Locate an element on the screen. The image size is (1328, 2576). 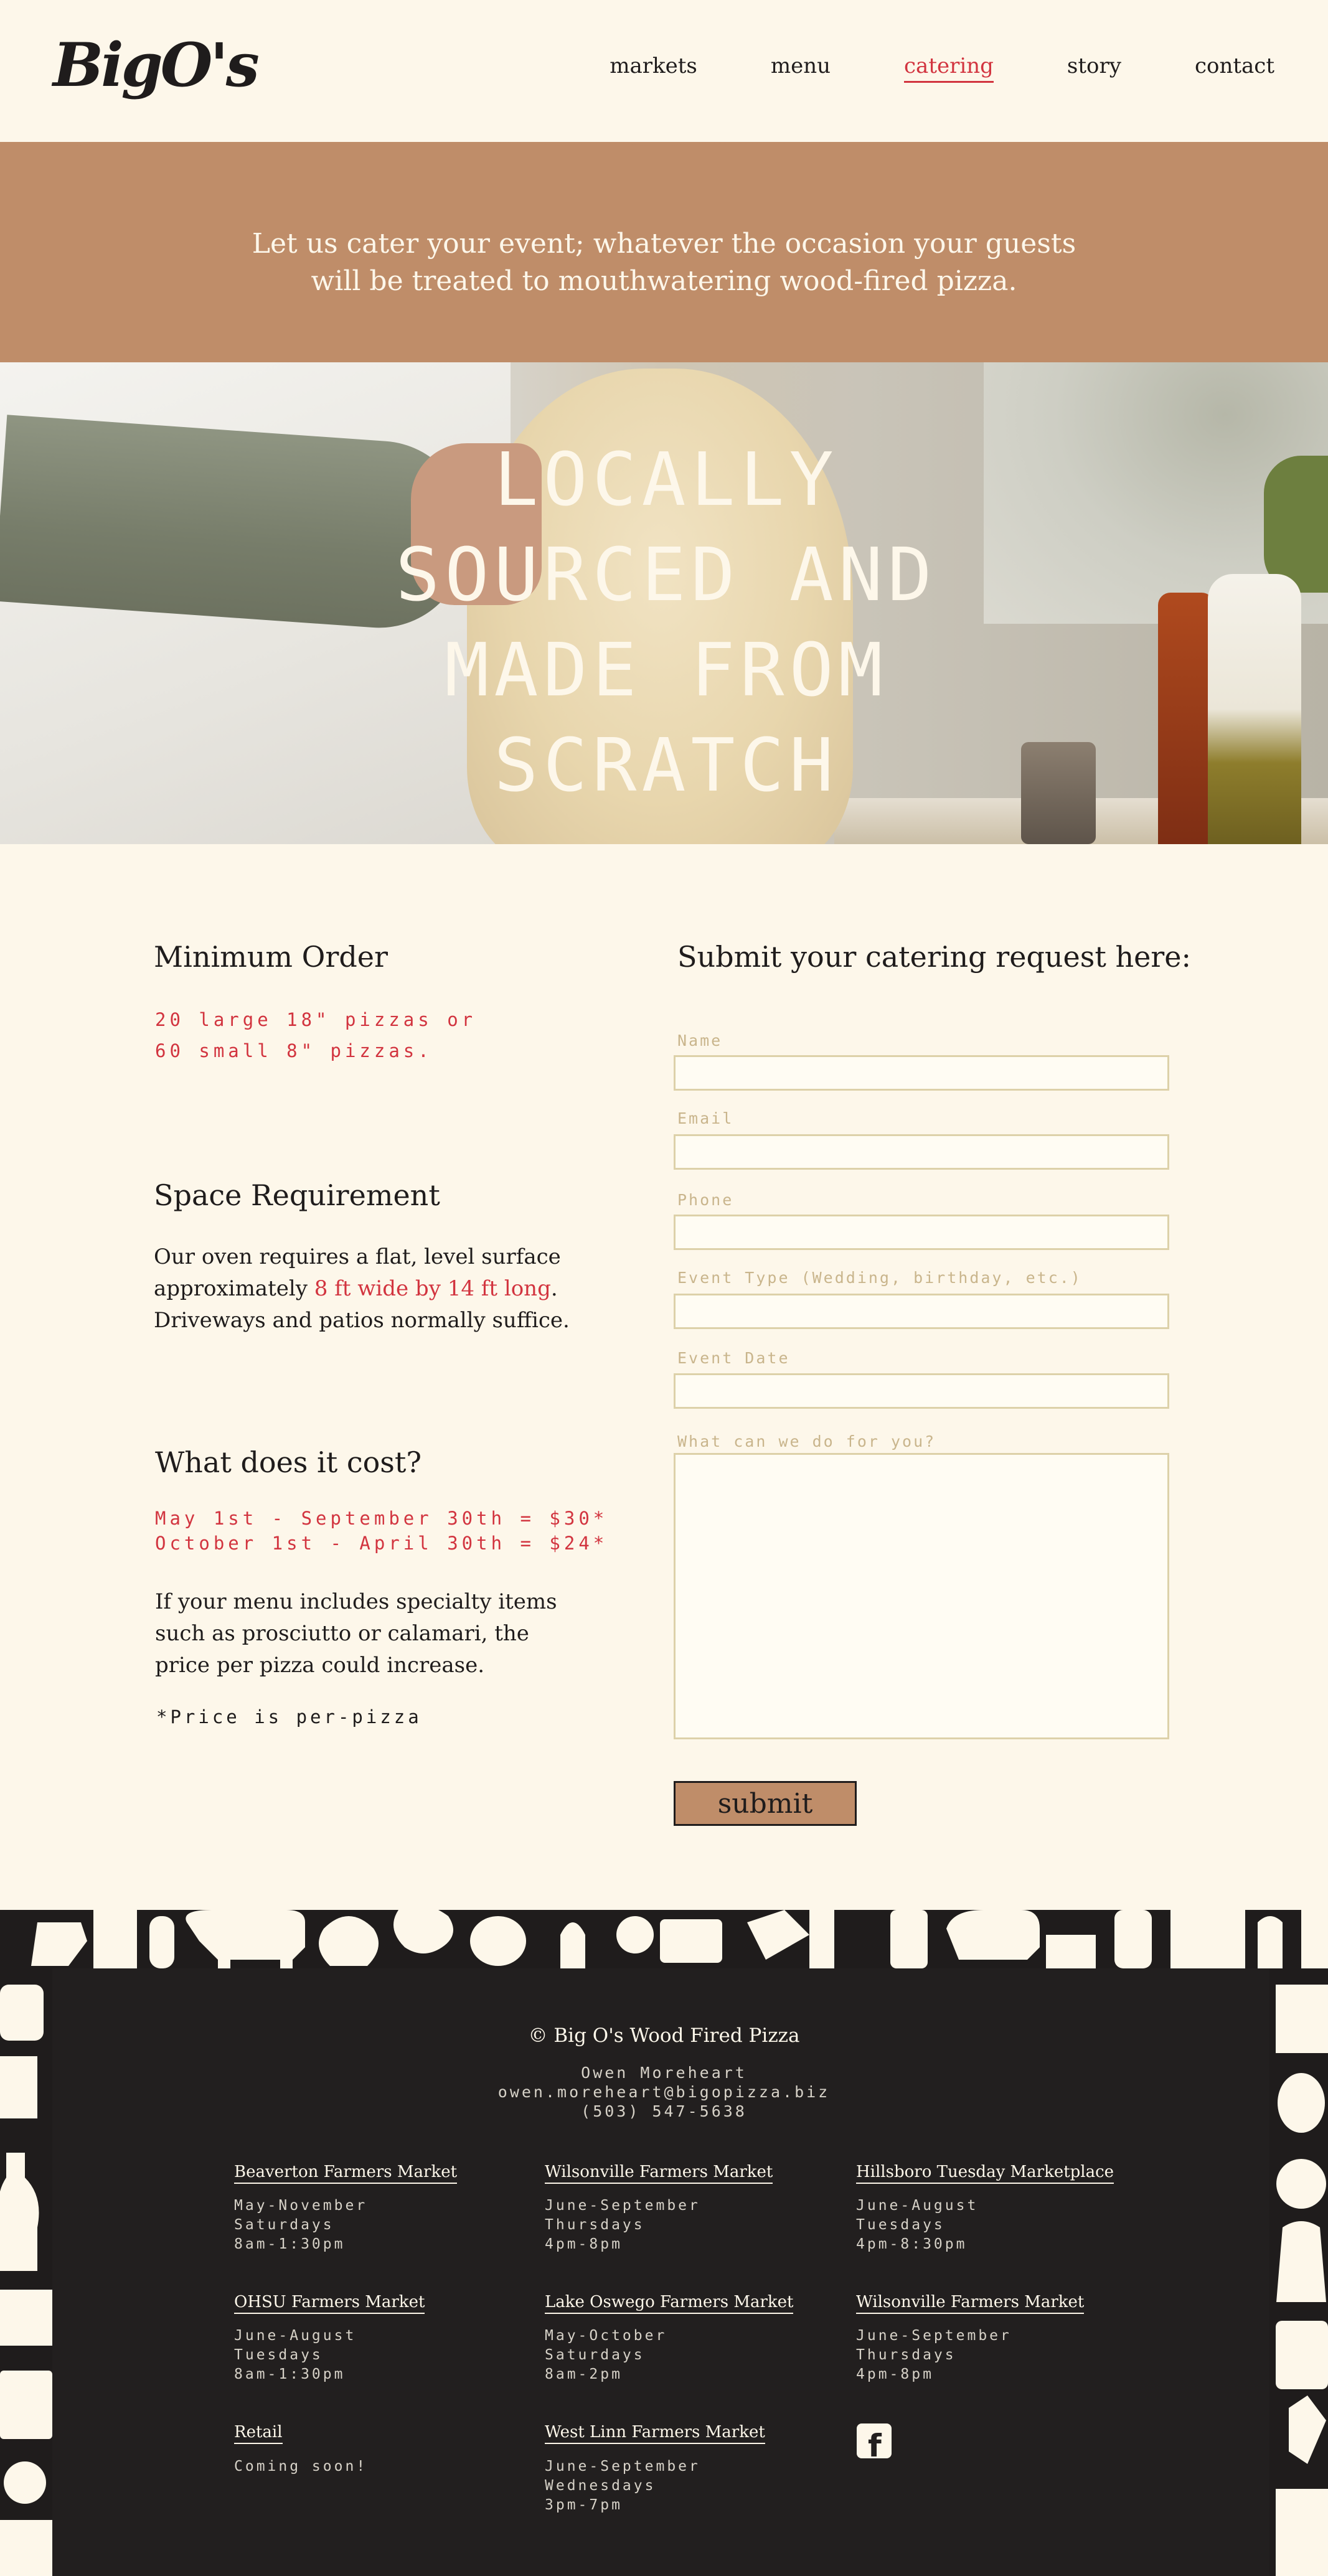
event-date-field is located at coordinates (922, 1391).